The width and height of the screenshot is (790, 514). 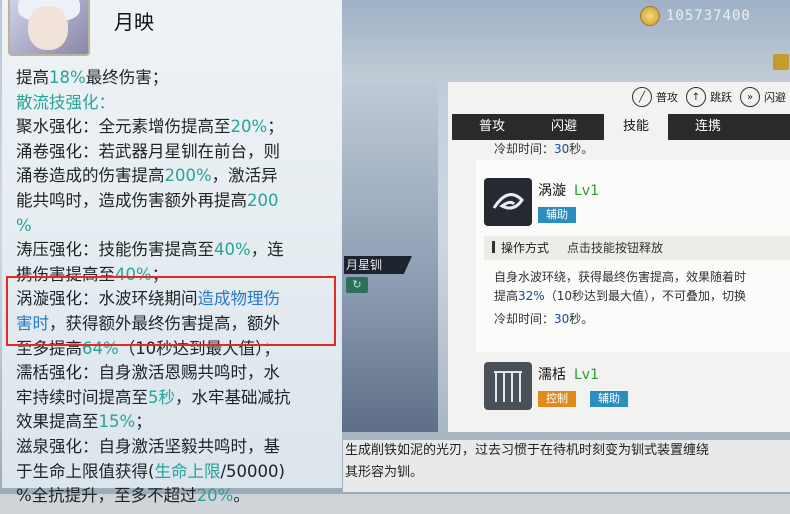 I want to click on skill-tabs: 普攻 闪避 技能 连携, so click(x=621, y=127).